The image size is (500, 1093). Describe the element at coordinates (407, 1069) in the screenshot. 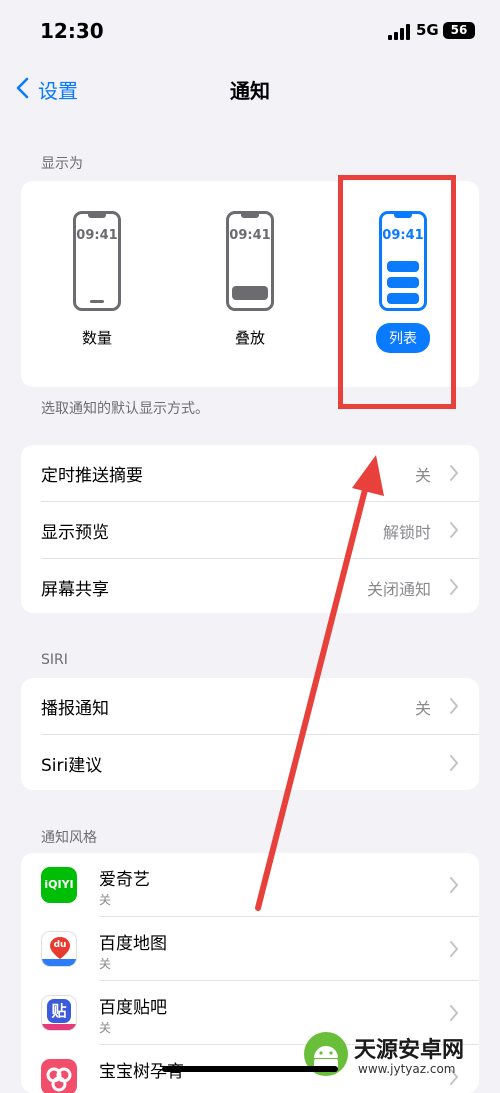

I see `watermark-url: www.jytyaz.com` at that location.